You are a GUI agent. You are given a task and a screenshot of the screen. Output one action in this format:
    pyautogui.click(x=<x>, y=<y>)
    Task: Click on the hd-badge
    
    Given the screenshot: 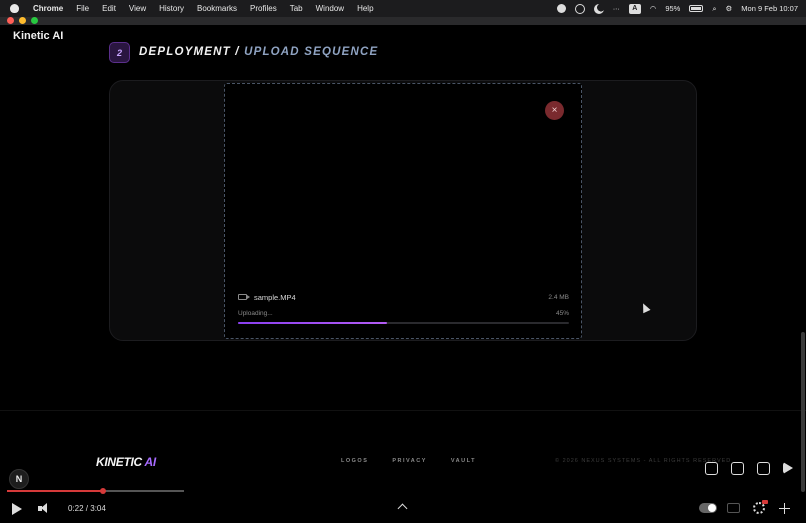 What is the action you would take?
    pyautogui.click(x=765, y=502)
    